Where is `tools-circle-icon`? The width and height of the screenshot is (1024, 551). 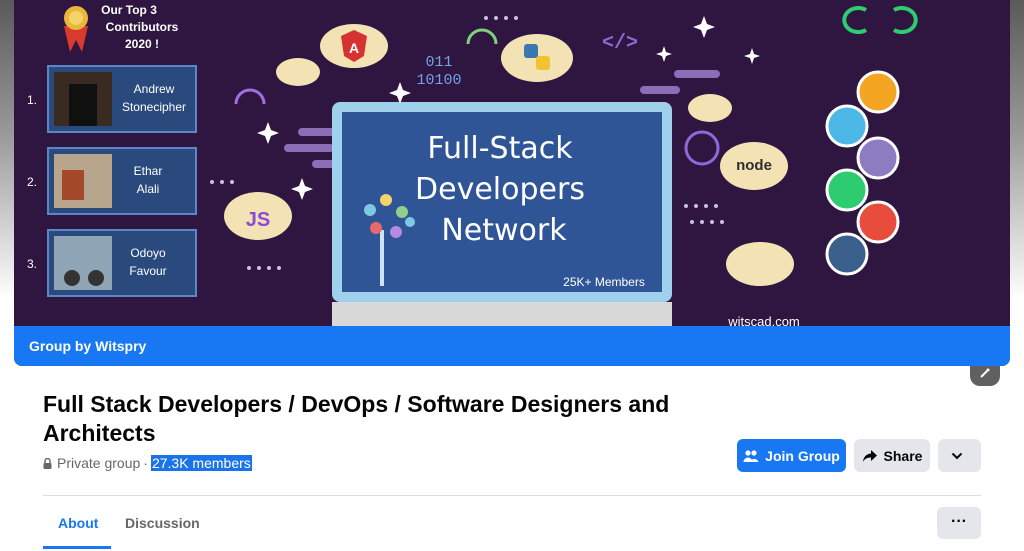
tools-circle-icon is located at coordinates (847, 254).